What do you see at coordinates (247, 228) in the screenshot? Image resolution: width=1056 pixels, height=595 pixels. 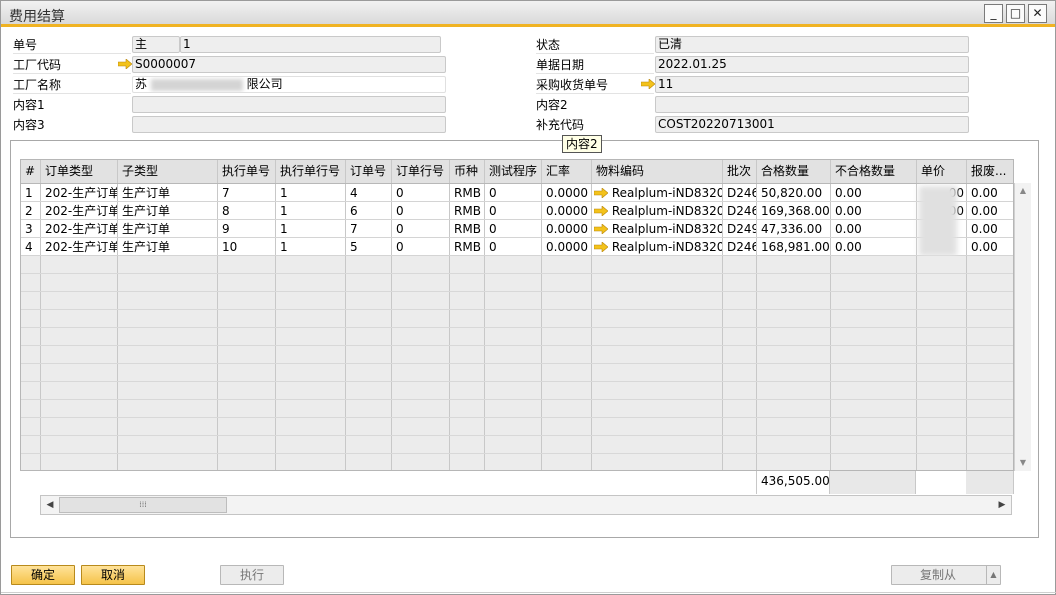 I see `exec-no-cell: 9` at bounding box center [247, 228].